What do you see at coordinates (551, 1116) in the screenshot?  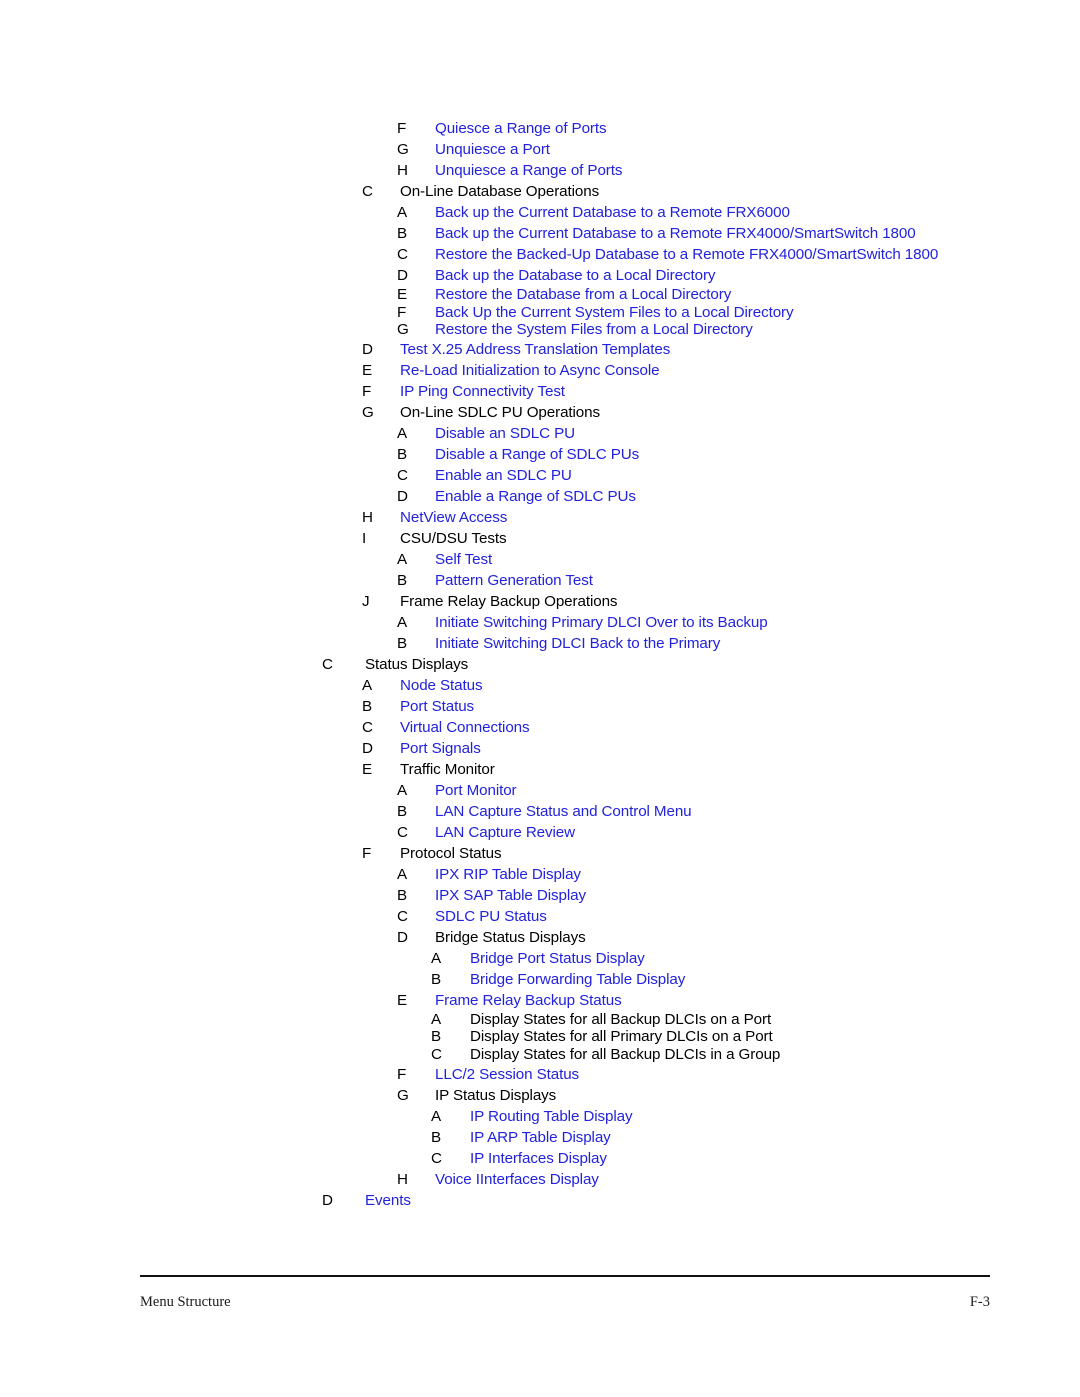 I see `toc-entry-label: IP Routing Table Display` at bounding box center [551, 1116].